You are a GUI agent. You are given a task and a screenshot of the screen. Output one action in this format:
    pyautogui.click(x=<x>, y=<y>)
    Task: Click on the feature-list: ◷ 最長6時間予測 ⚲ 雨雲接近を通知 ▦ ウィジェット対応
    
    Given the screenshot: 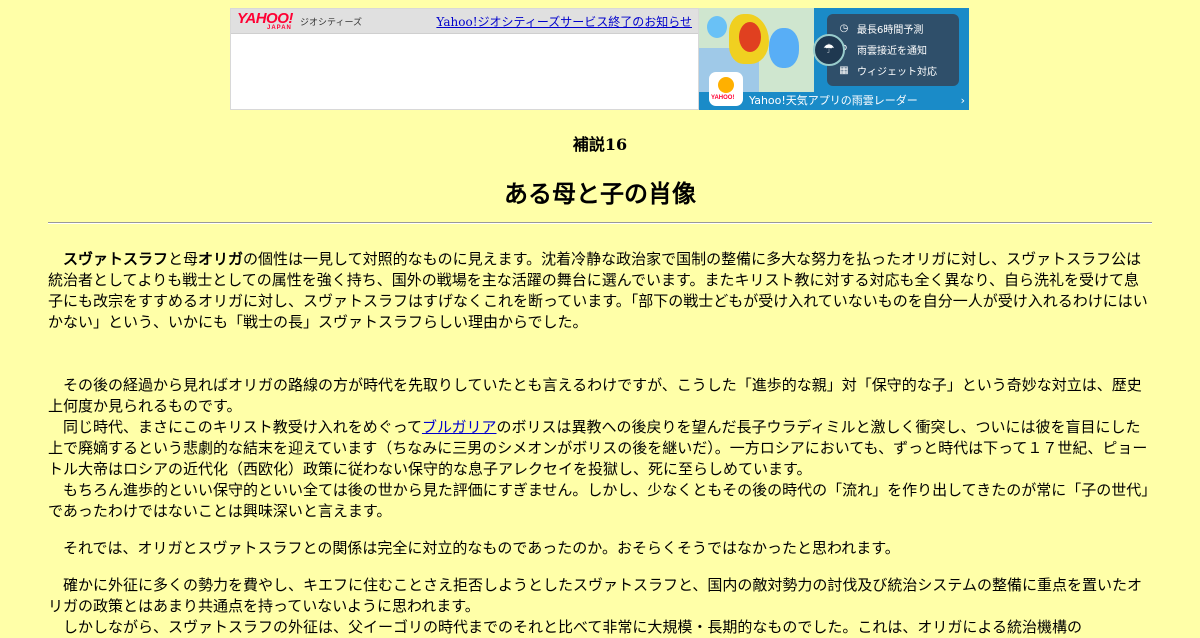 What is the action you would take?
    pyautogui.click(x=893, y=50)
    